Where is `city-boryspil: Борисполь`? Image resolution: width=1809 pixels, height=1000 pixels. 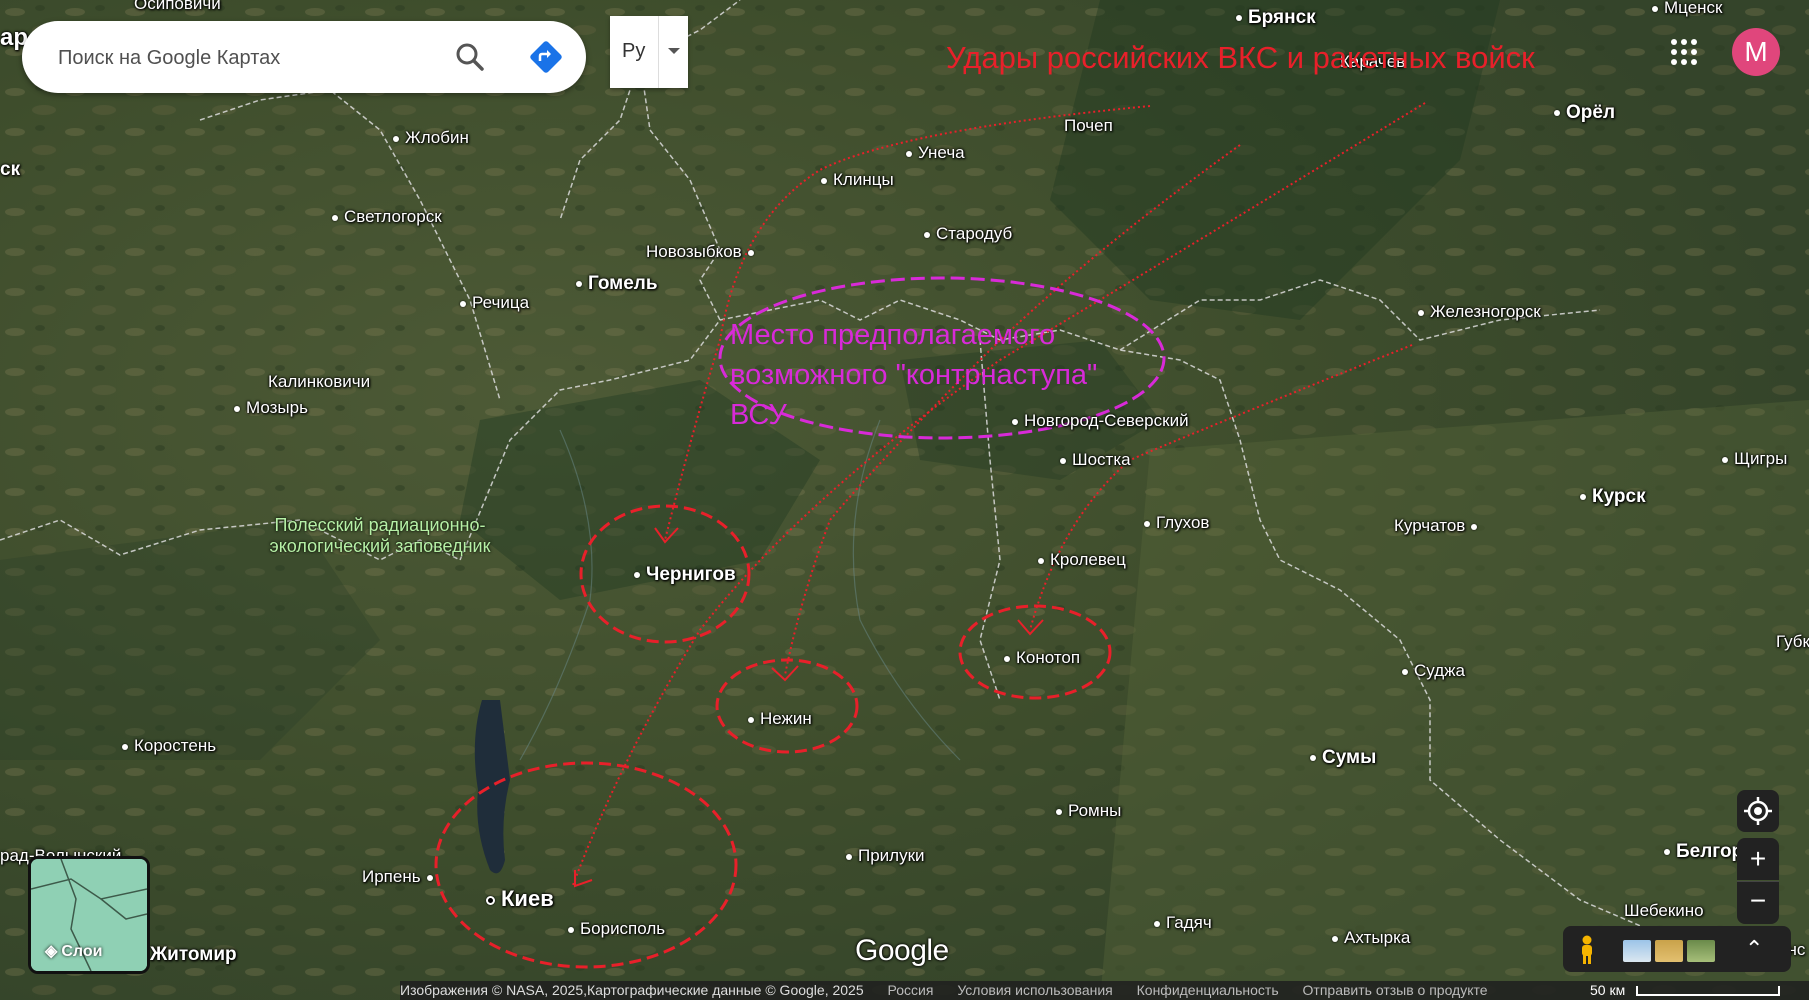
city-boryspil: Борисполь is located at coordinates (616, 929).